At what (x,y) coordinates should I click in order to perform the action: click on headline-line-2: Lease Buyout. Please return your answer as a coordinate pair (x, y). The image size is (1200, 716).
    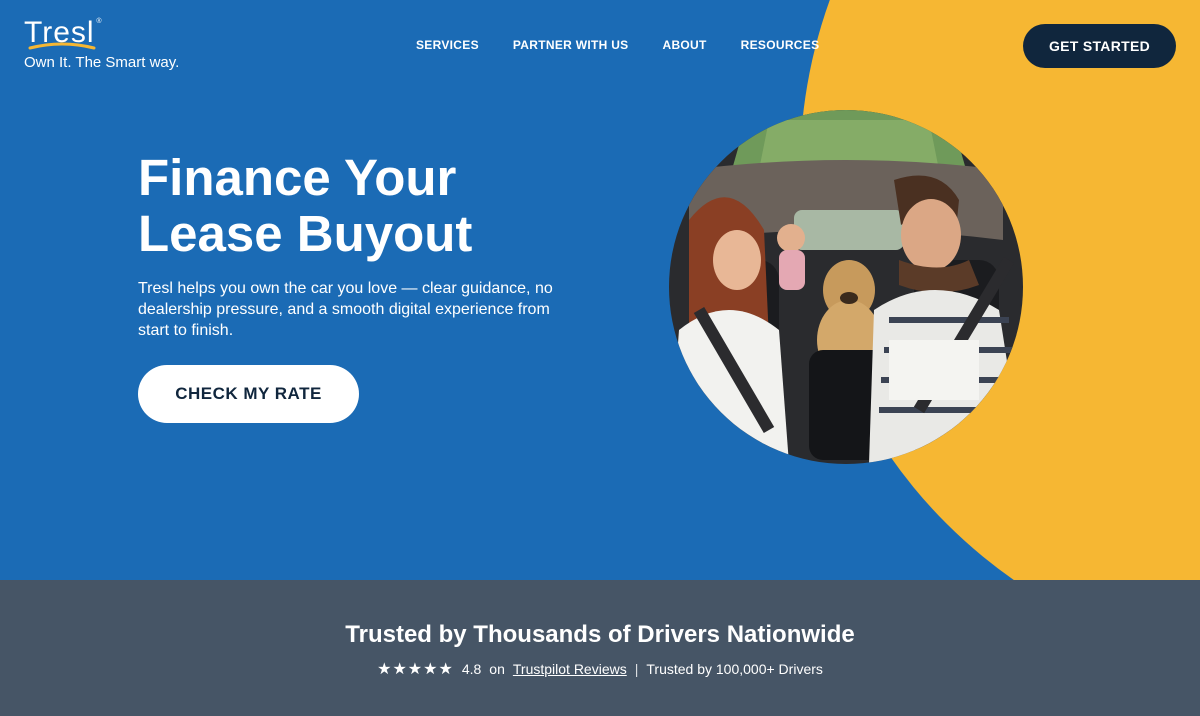
    Looking at the image, I should click on (305, 233).